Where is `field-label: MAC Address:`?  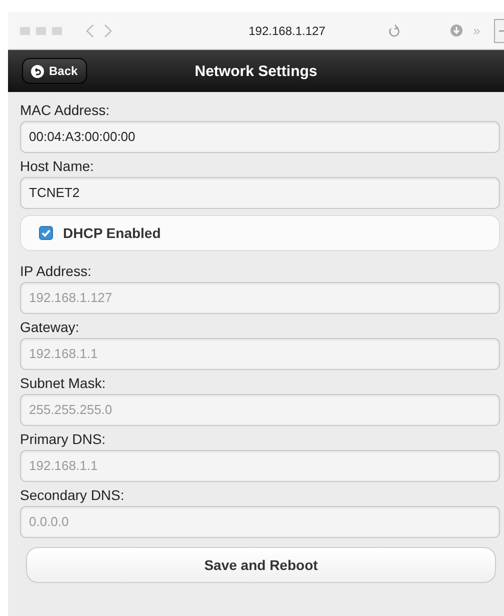 field-label: MAC Address: is located at coordinates (65, 110).